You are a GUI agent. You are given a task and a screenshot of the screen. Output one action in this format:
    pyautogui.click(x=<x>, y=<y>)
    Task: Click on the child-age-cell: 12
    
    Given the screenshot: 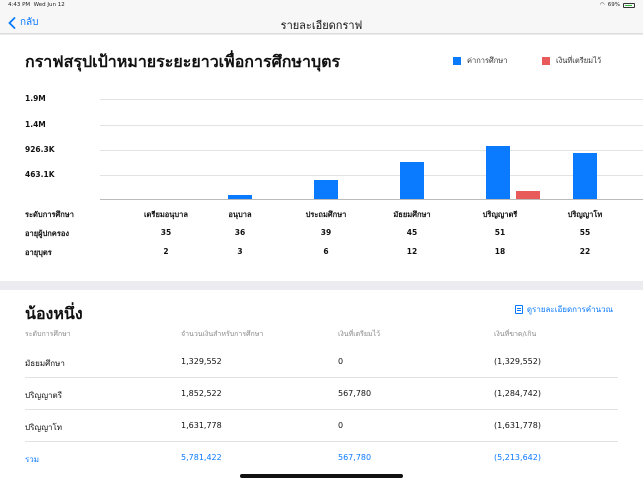 What is the action you would take?
    pyautogui.click(x=412, y=251)
    